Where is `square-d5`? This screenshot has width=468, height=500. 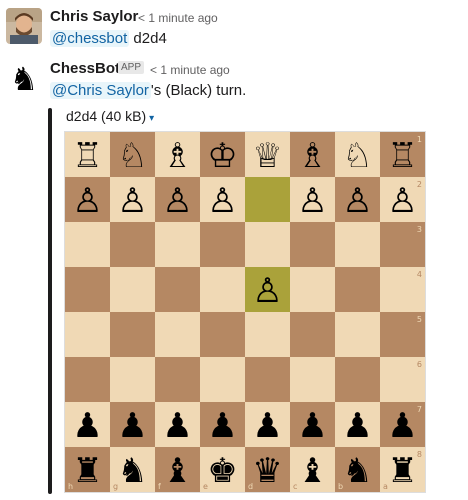 square-d5 is located at coordinates (267, 334).